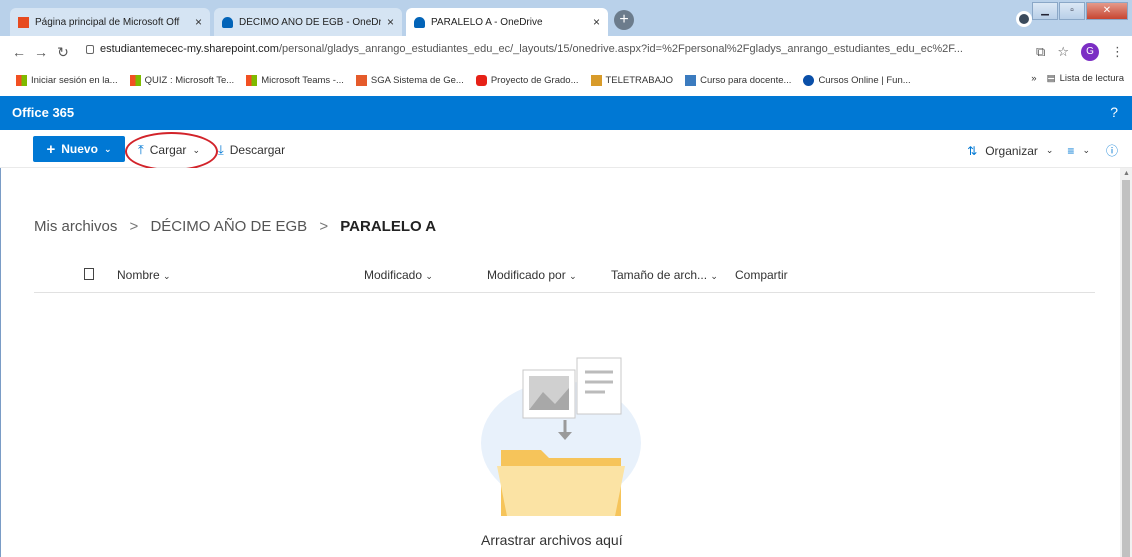 This screenshot has height=557, width=1132. I want to click on column-share: Compartir, so click(761, 275).